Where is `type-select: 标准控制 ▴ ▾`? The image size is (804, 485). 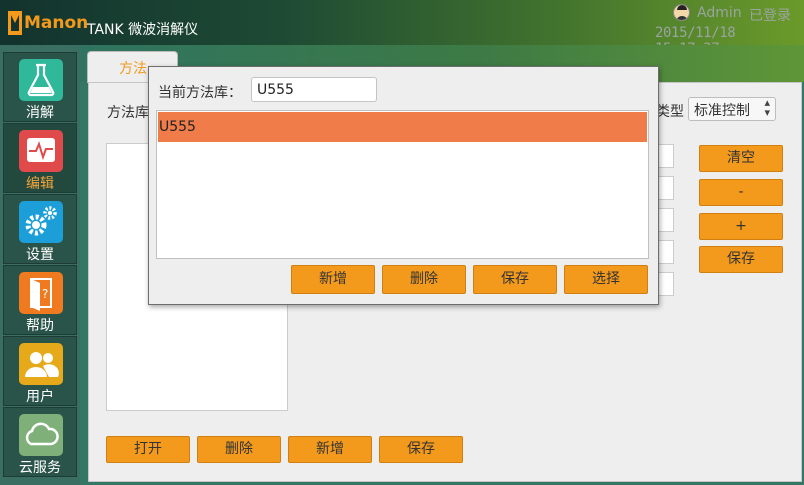
type-select: 标准控制 ▴ ▾ is located at coordinates (732, 109).